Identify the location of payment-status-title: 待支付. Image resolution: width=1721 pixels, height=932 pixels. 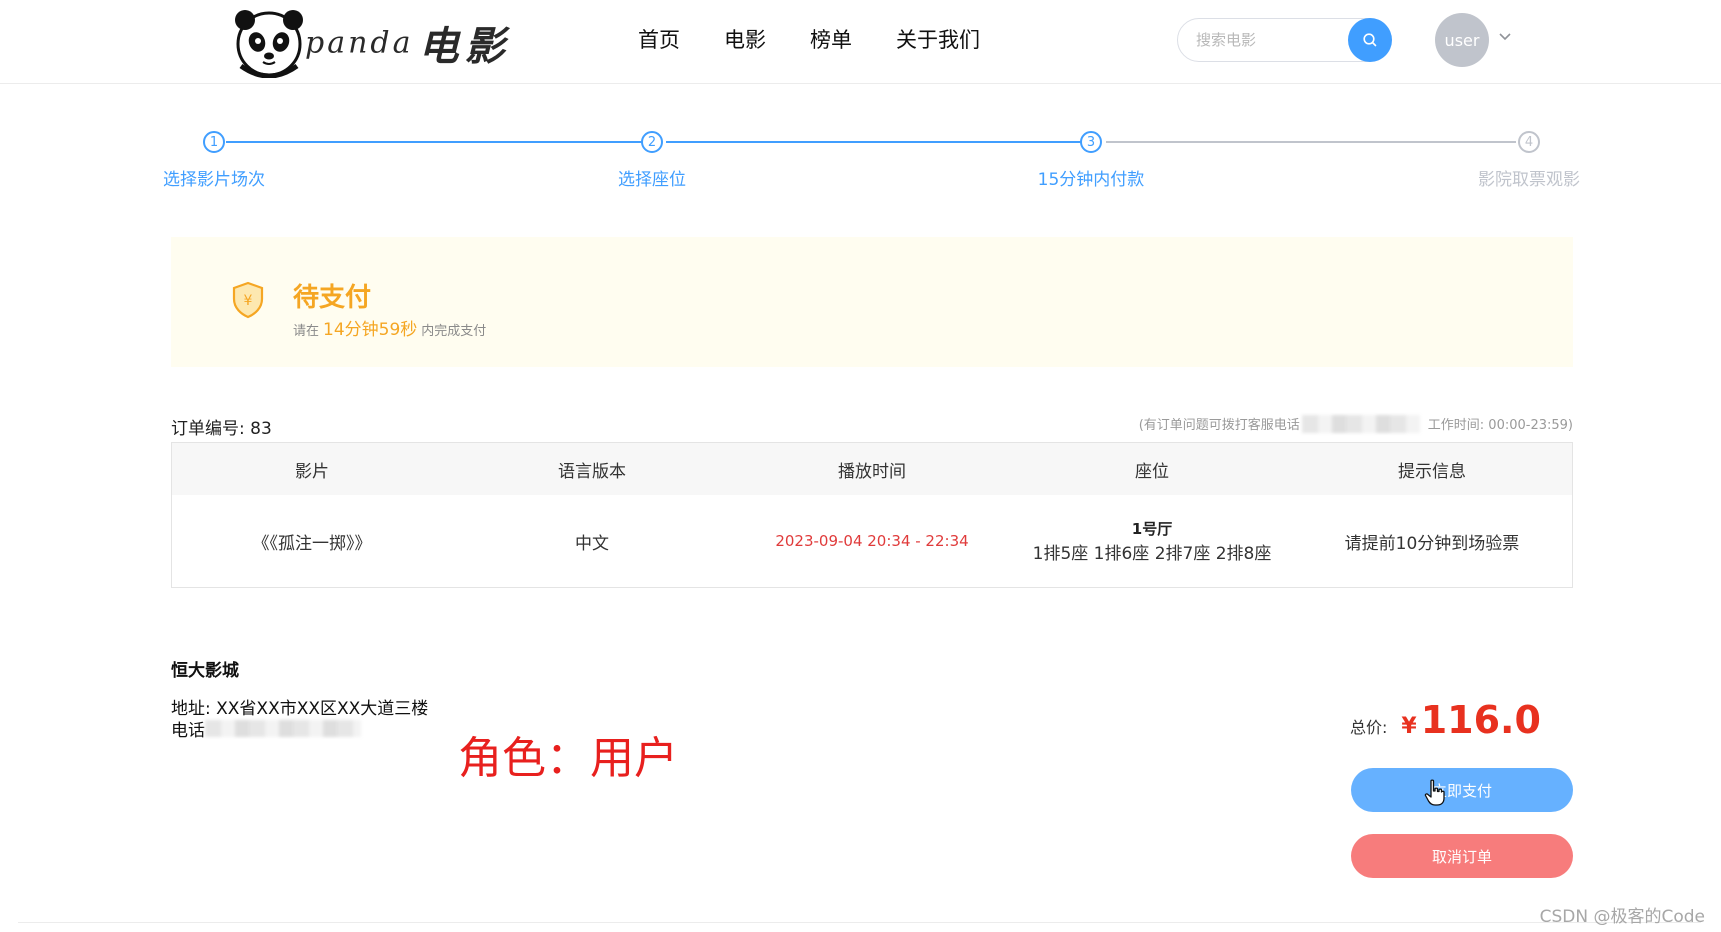
(332, 298).